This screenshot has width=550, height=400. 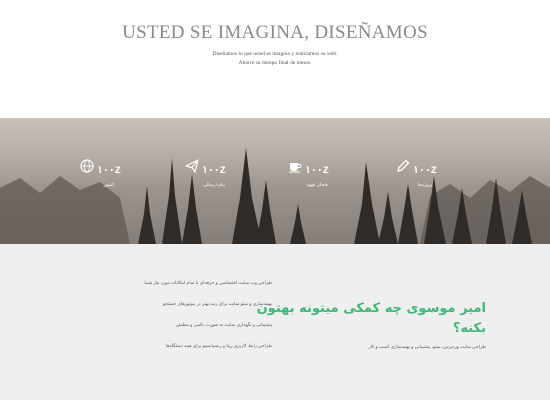 I want to click on stat-label: فنجان قهوه, so click(x=317, y=184).